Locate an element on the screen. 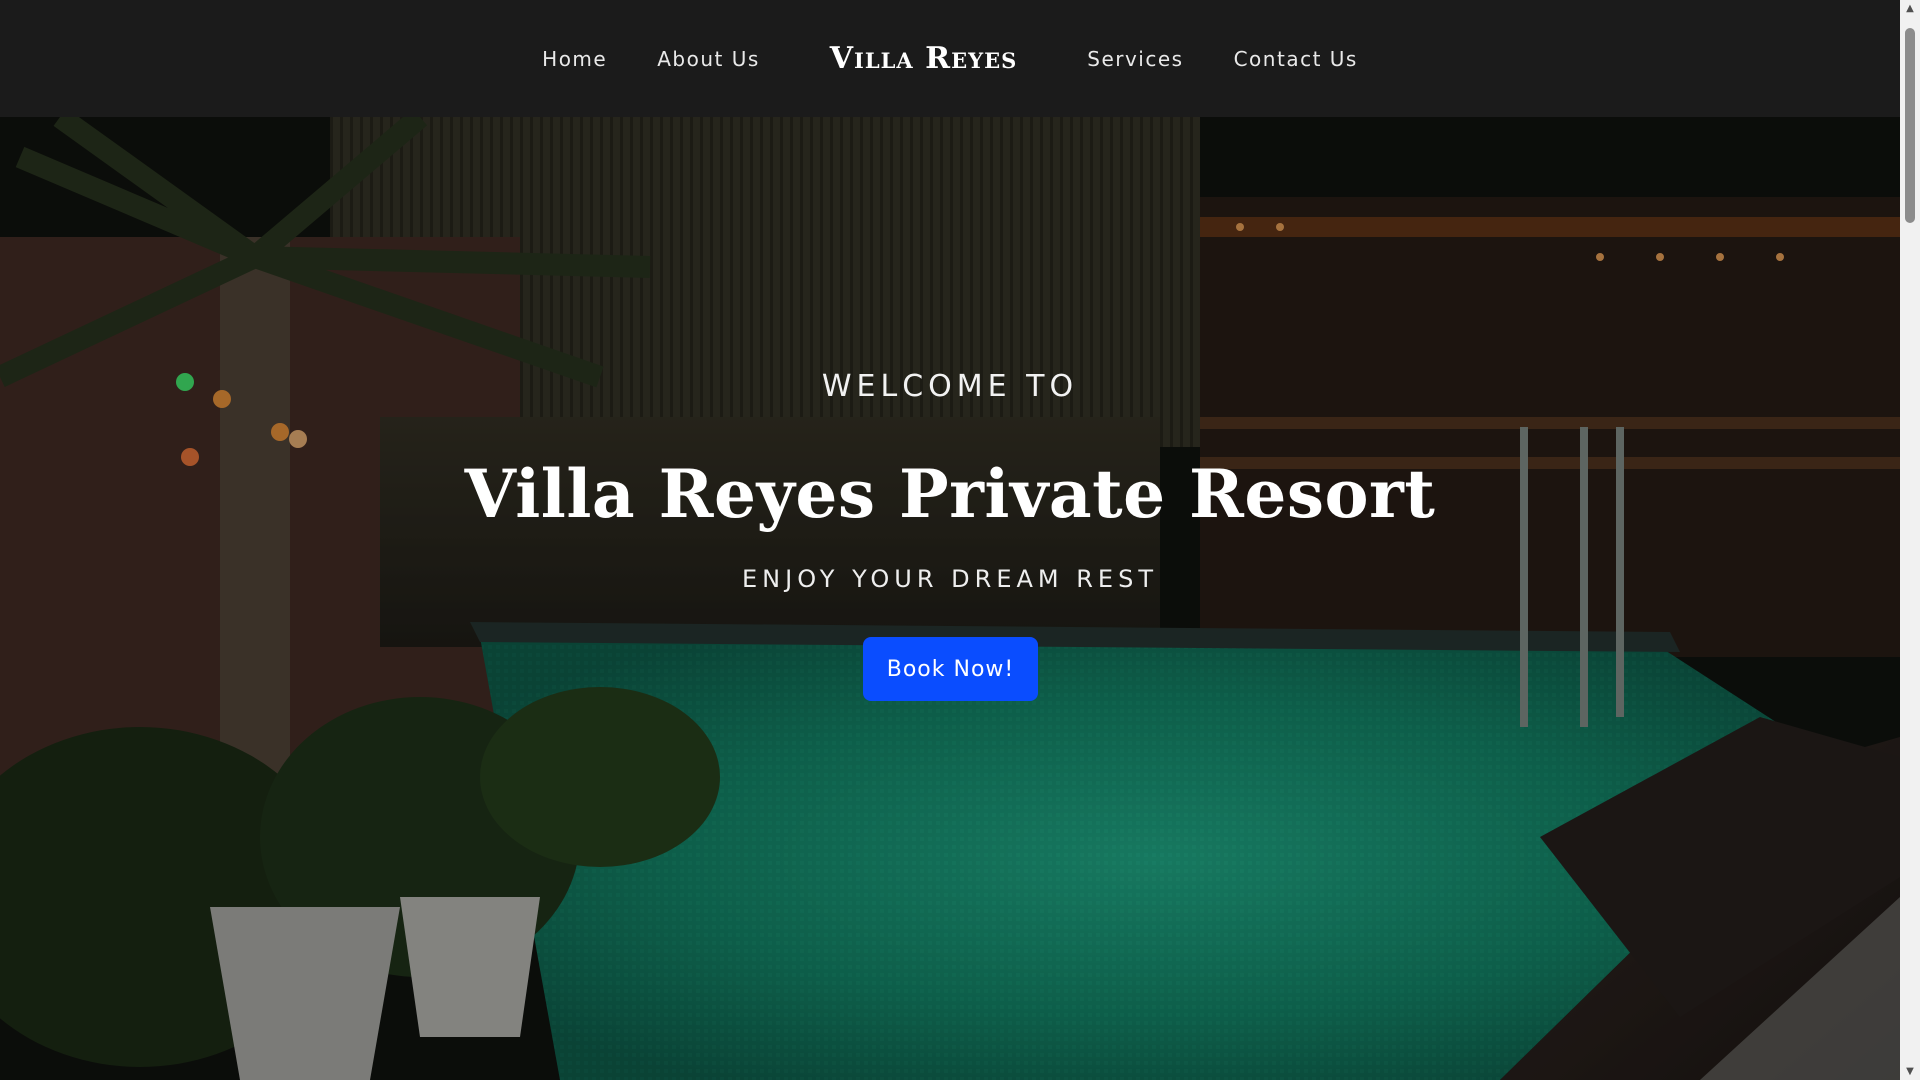  scroll-up-arrow-icon: ▲ is located at coordinates (1910, 8).